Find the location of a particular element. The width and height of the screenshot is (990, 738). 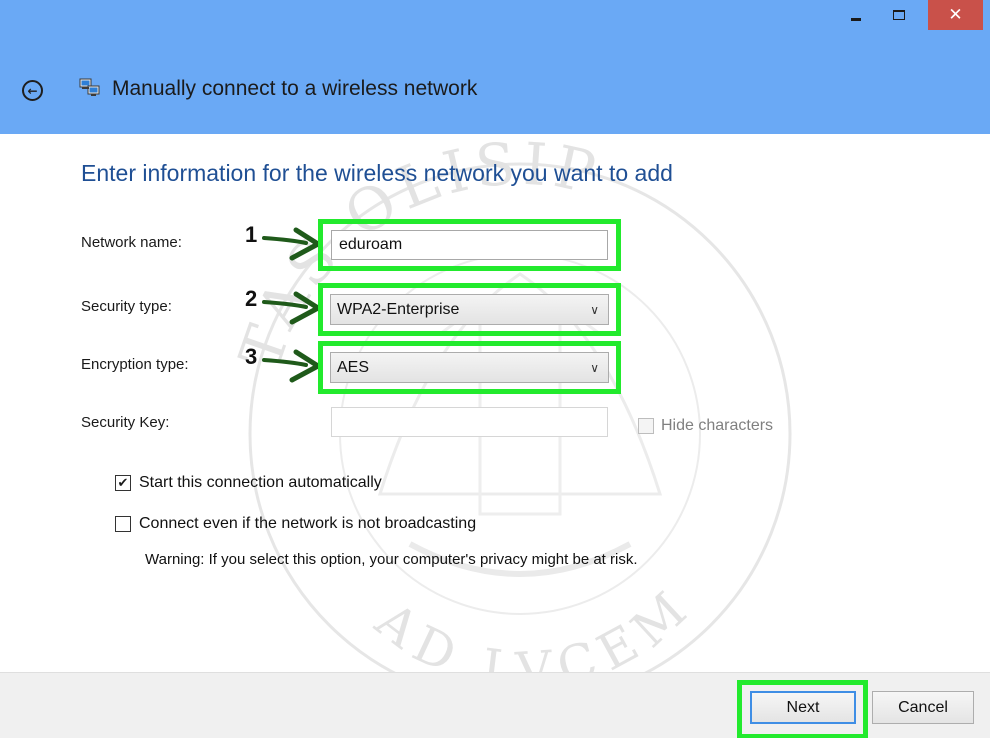

encryption-type-value: AES is located at coordinates (353, 367).